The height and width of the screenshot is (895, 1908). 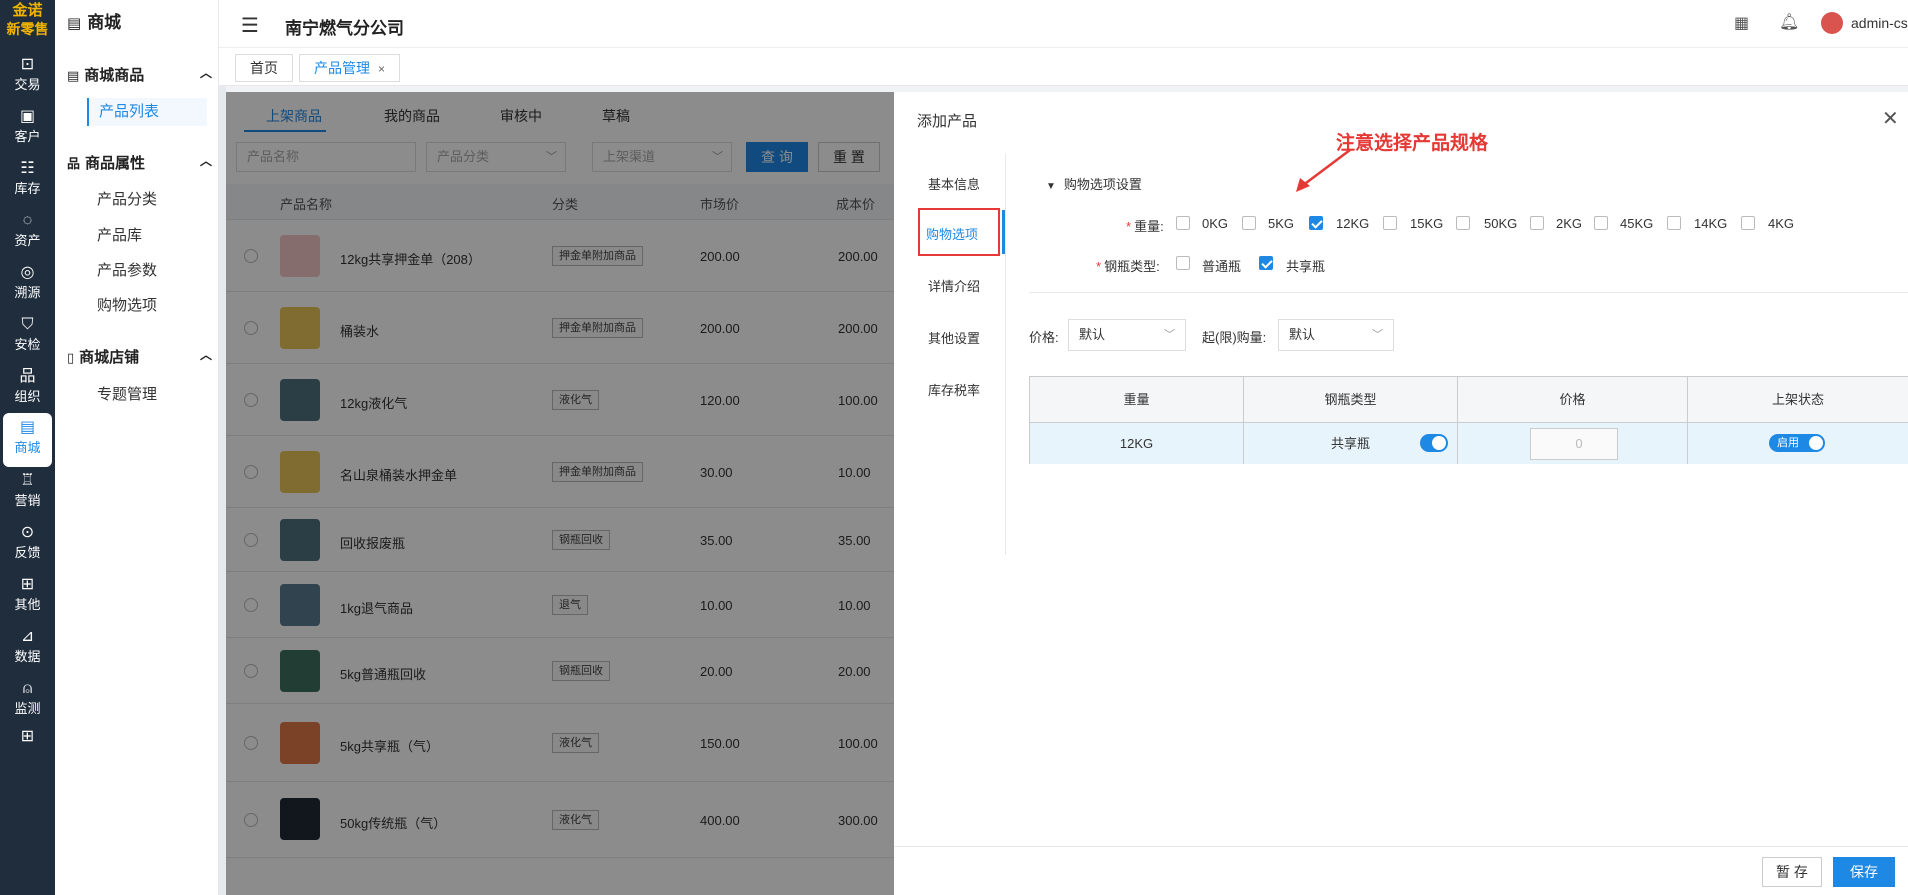 What do you see at coordinates (1044, 337) in the screenshot?
I see `price-label: 价格:` at bounding box center [1044, 337].